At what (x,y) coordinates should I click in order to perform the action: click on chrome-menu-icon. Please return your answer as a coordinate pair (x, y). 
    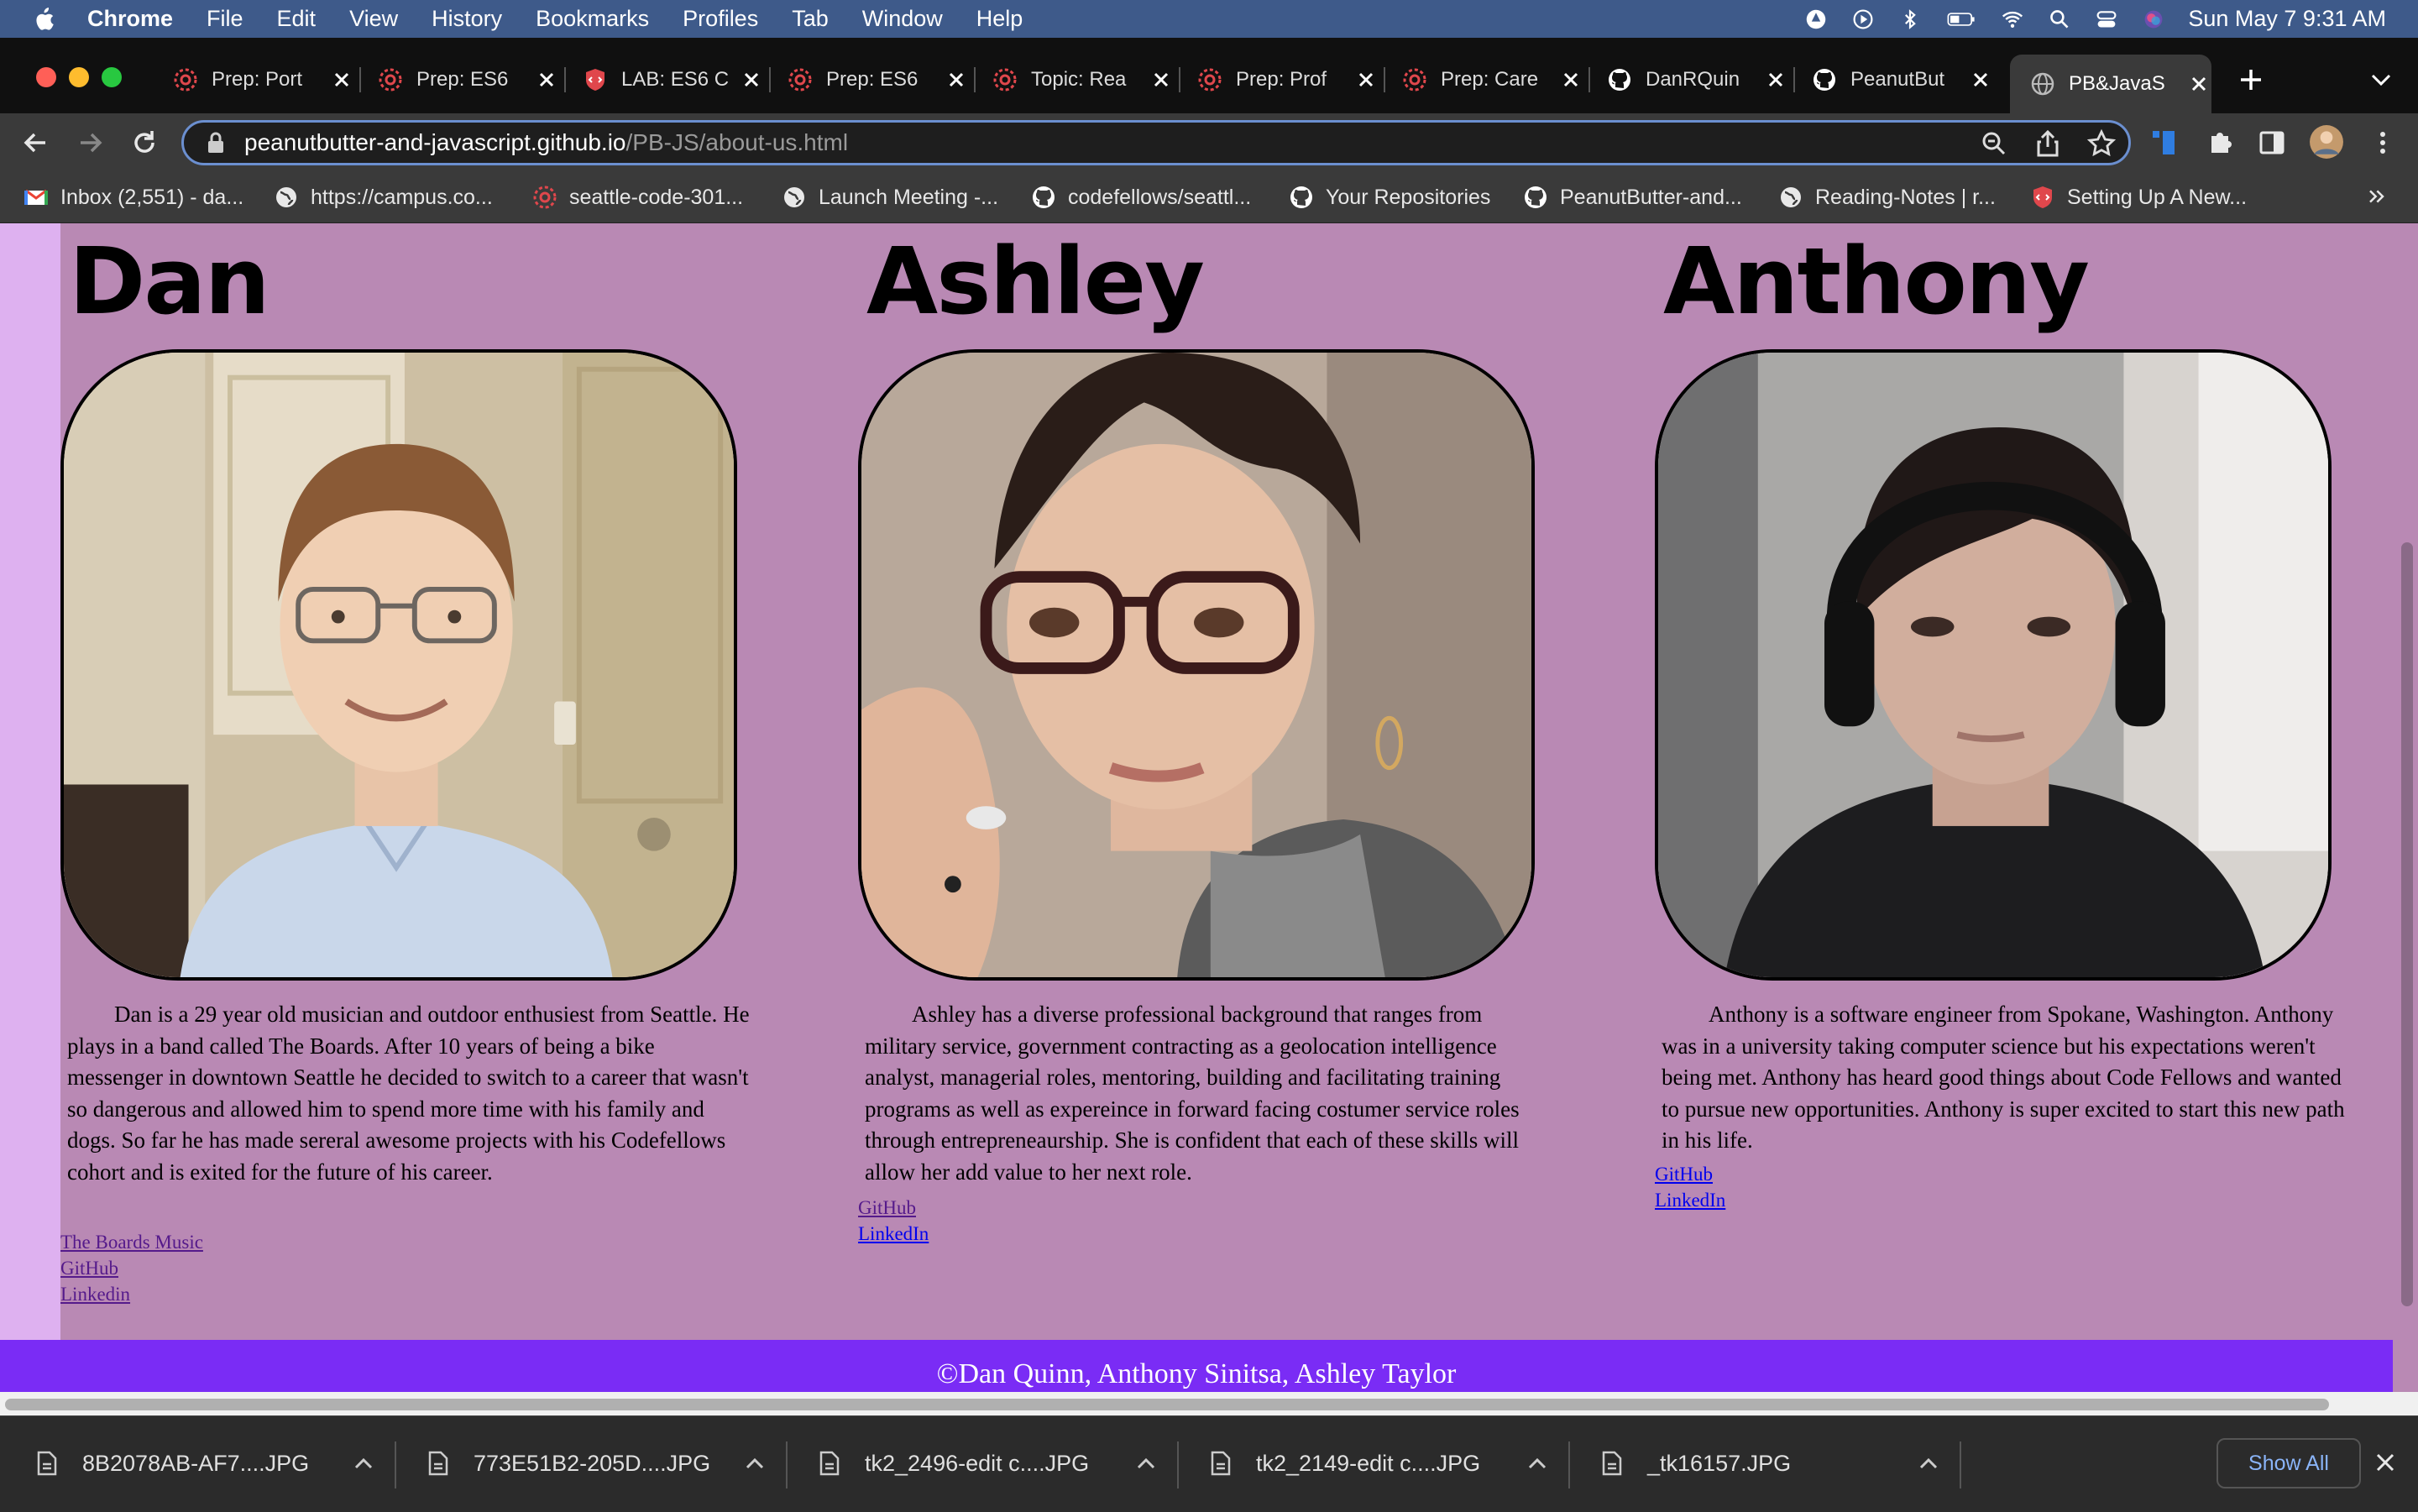
    Looking at the image, I should click on (2383, 143).